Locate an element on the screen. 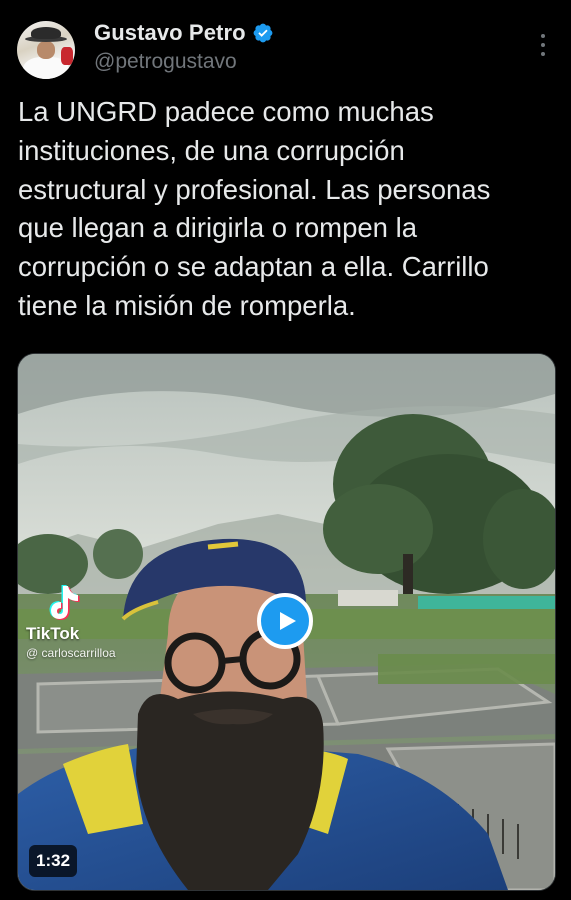 The width and height of the screenshot is (571, 900). play-button is located at coordinates (285, 621).